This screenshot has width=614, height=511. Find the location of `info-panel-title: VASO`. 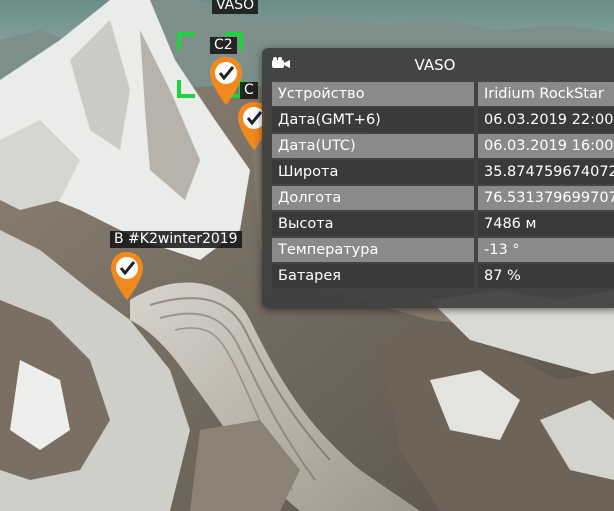

info-panel-title: VASO is located at coordinates (435, 65).